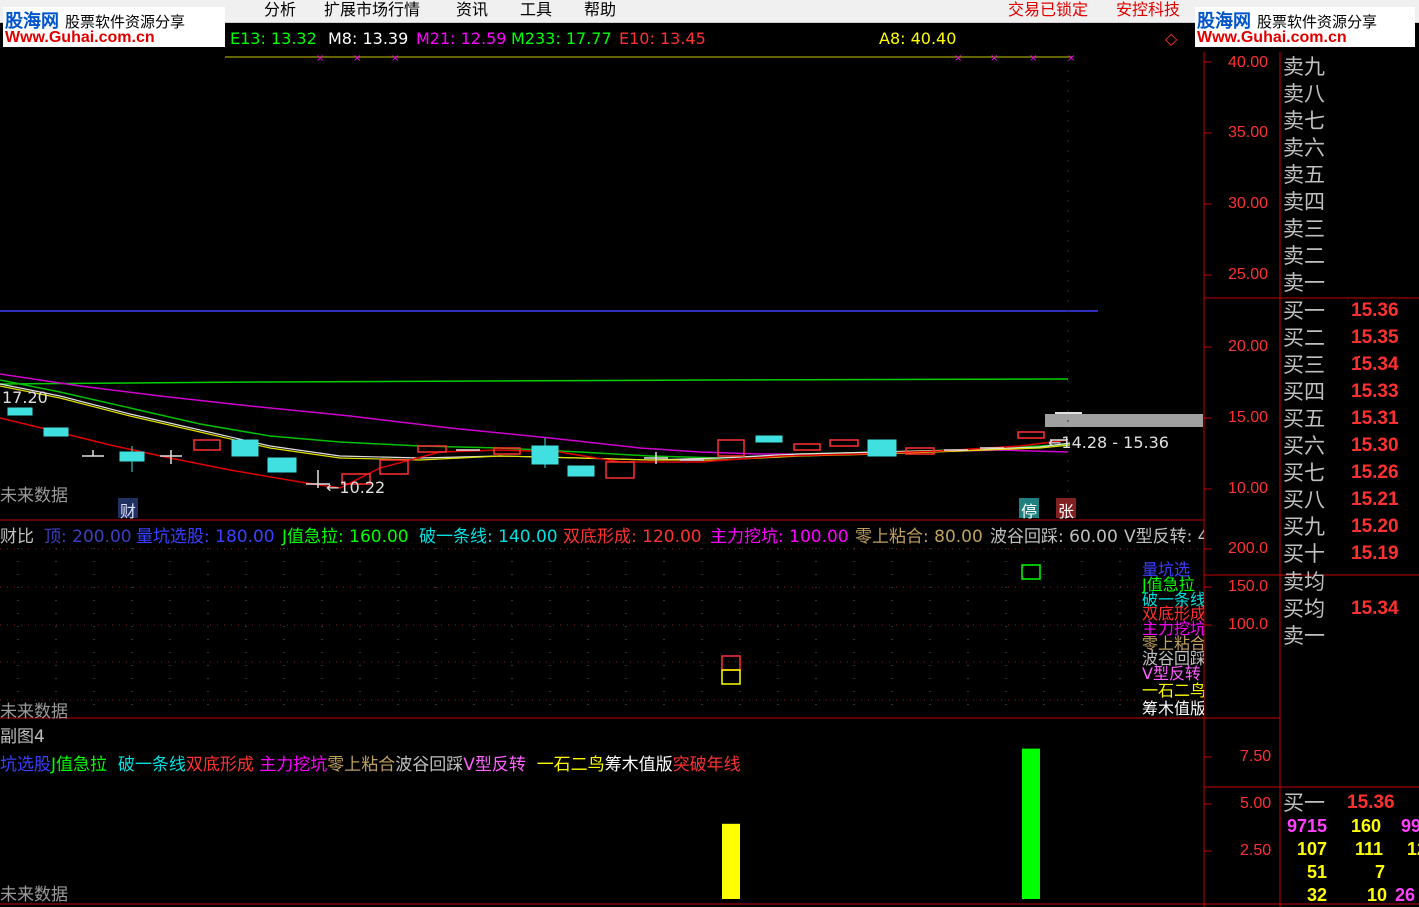 This screenshot has height=907, width=1419. I want to click on future-data-label: 未来数据, so click(34, 496).